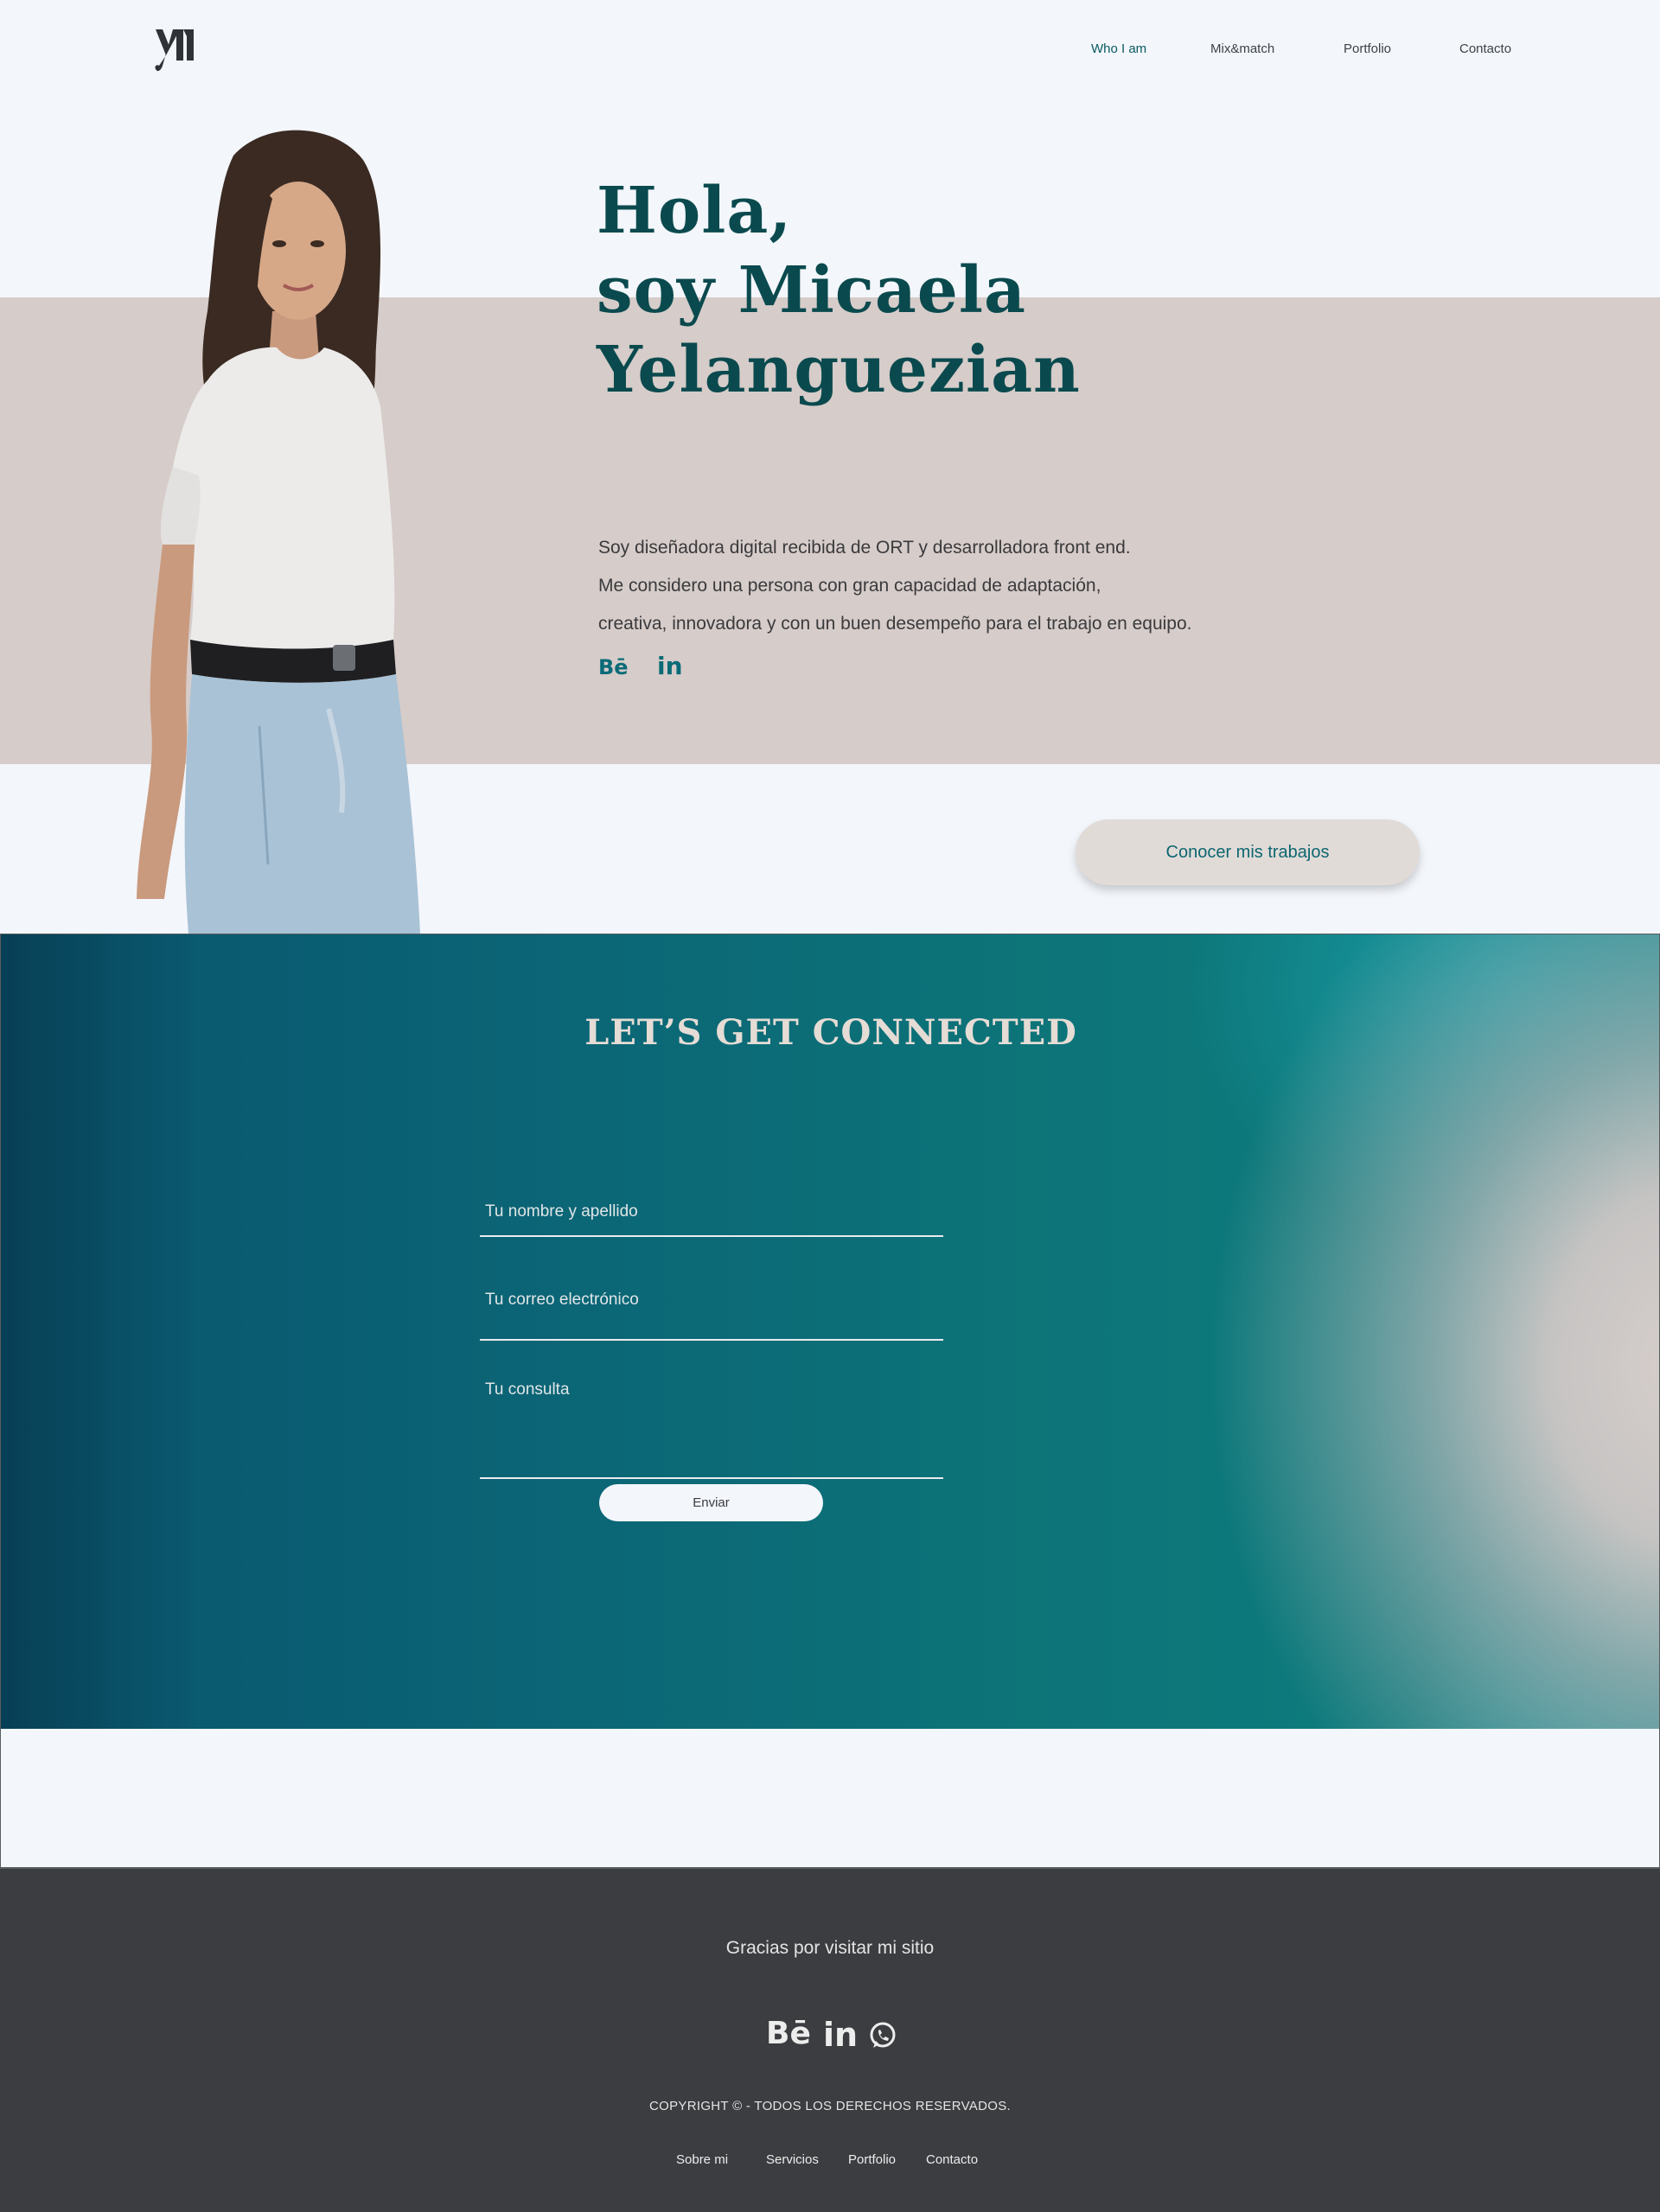  Describe the element at coordinates (830, 1948) in the screenshot. I see `footer-thanks: Gracias por visitar mi sitio` at that location.